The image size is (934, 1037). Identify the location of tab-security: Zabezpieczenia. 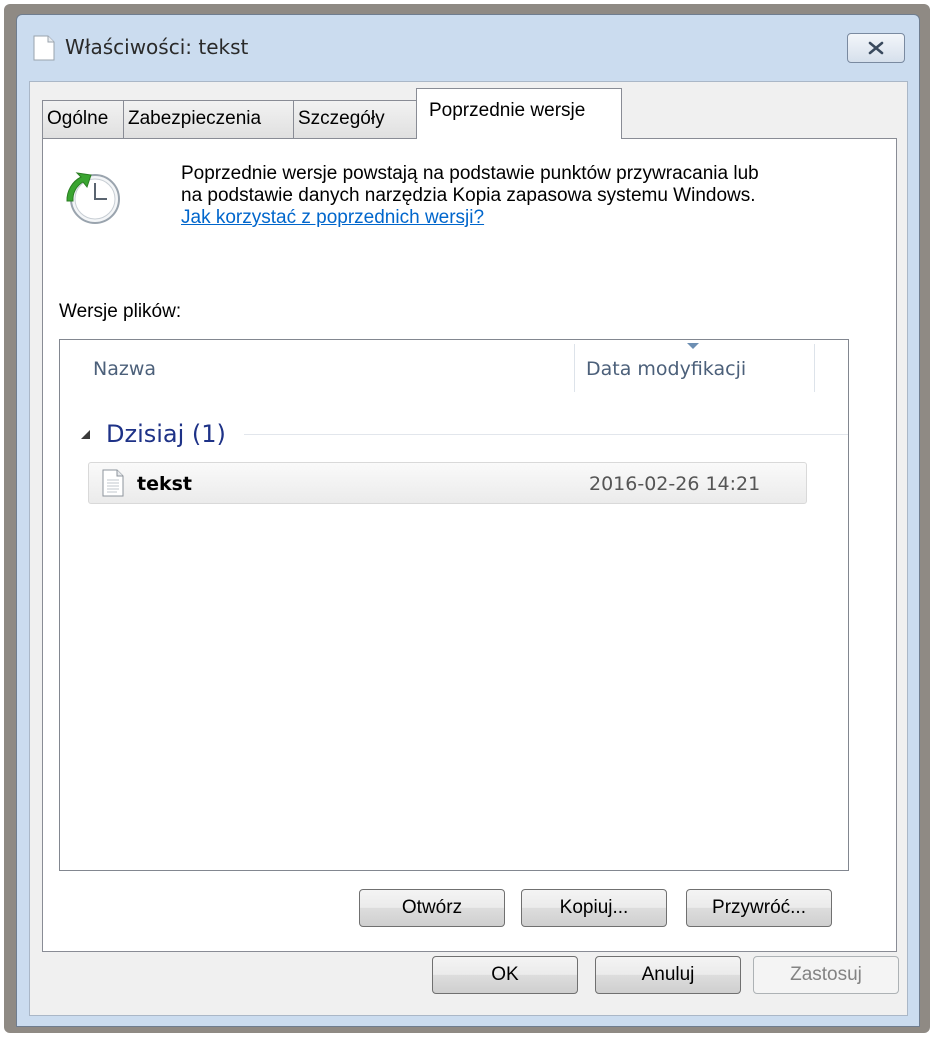
(208, 119).